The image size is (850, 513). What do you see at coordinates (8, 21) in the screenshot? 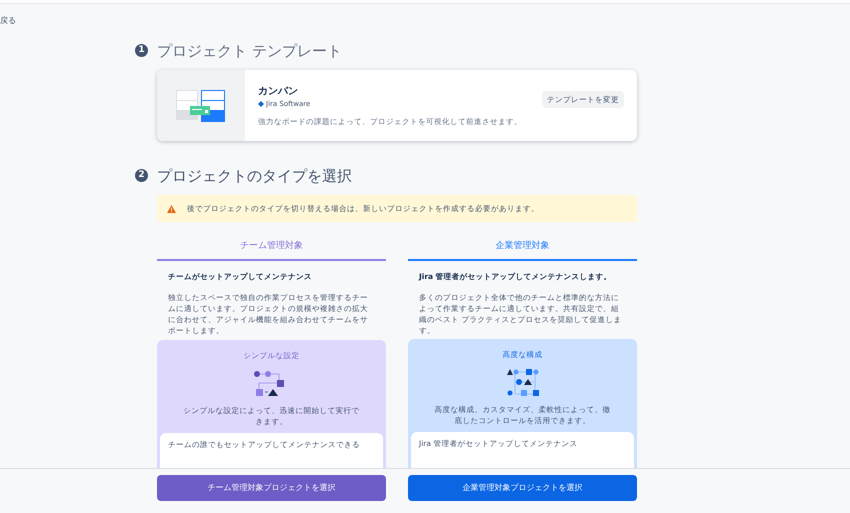
I see `back-link: 戻る` at bounding box center [8, 21].